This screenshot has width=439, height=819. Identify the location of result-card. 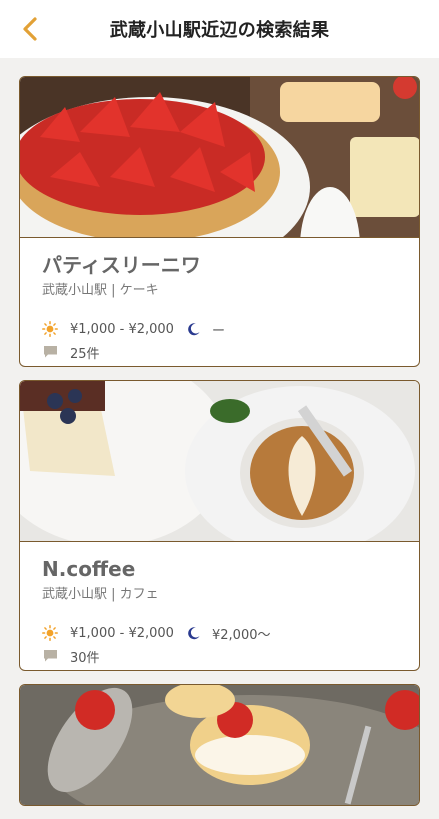
(219, 745).